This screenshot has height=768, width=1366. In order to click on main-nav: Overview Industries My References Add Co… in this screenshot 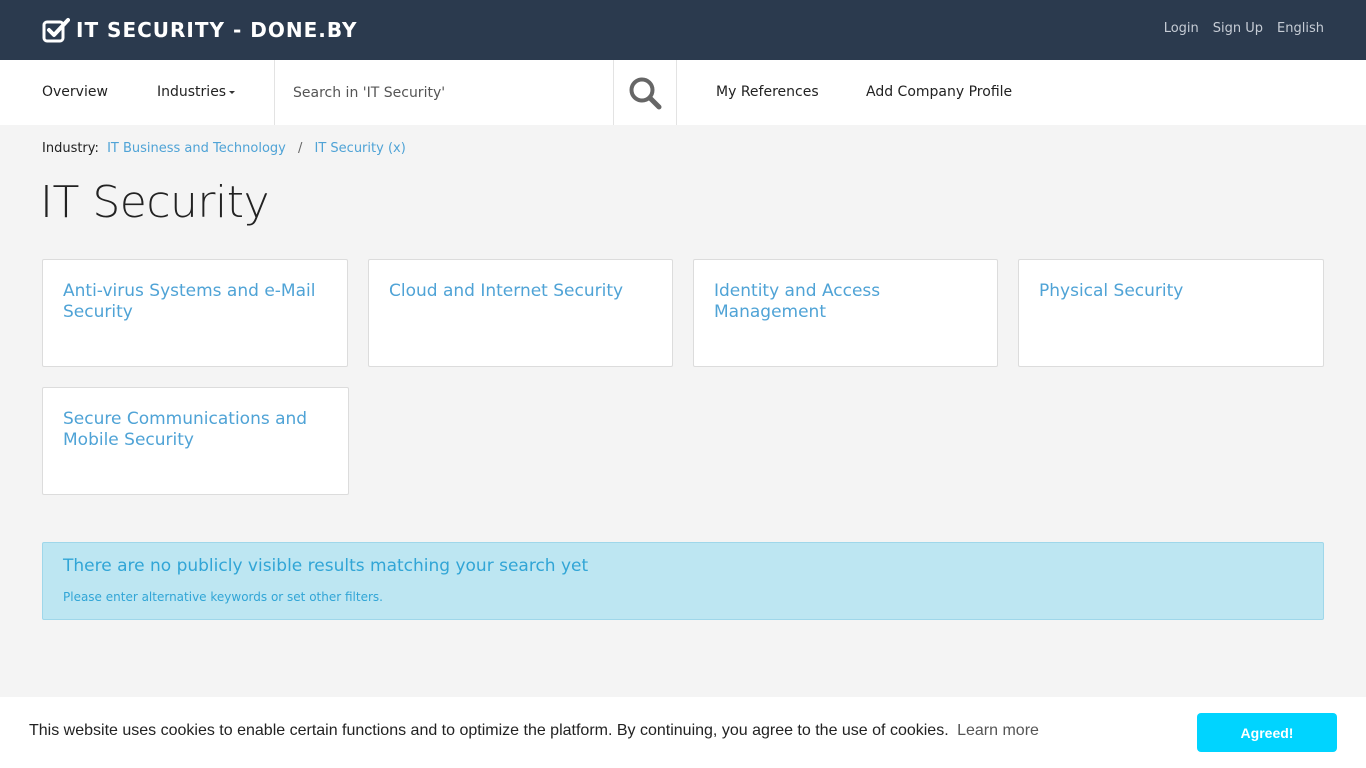, I will do `click(683, 92)`.